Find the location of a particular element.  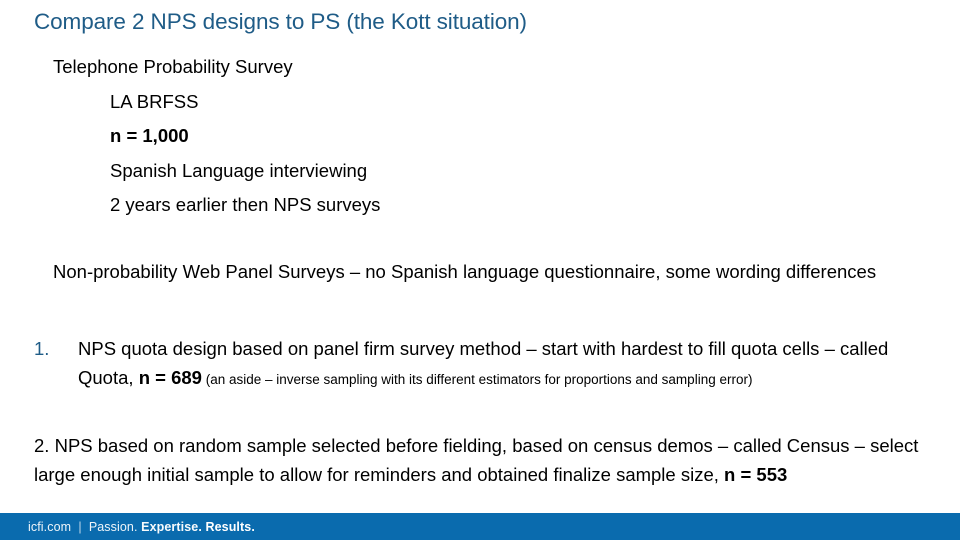

outline-level2-item-sample-size: n = 1,000 is located at coordinates (149, 135).